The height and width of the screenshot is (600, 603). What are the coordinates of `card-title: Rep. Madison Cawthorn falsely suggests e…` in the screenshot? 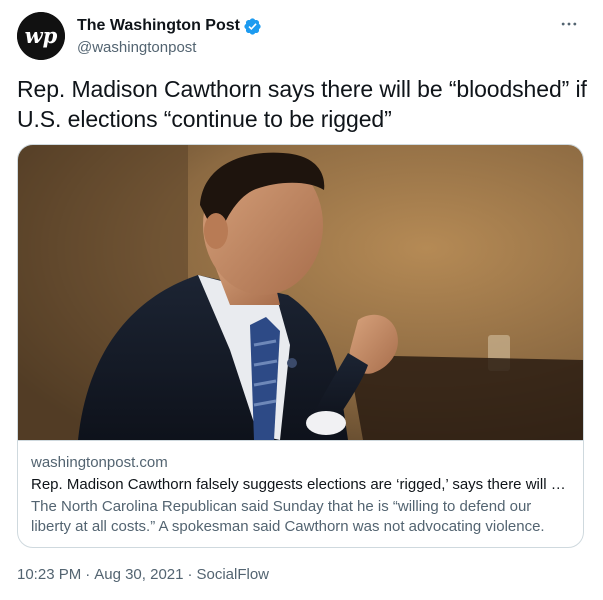 It's located at (301, 484).